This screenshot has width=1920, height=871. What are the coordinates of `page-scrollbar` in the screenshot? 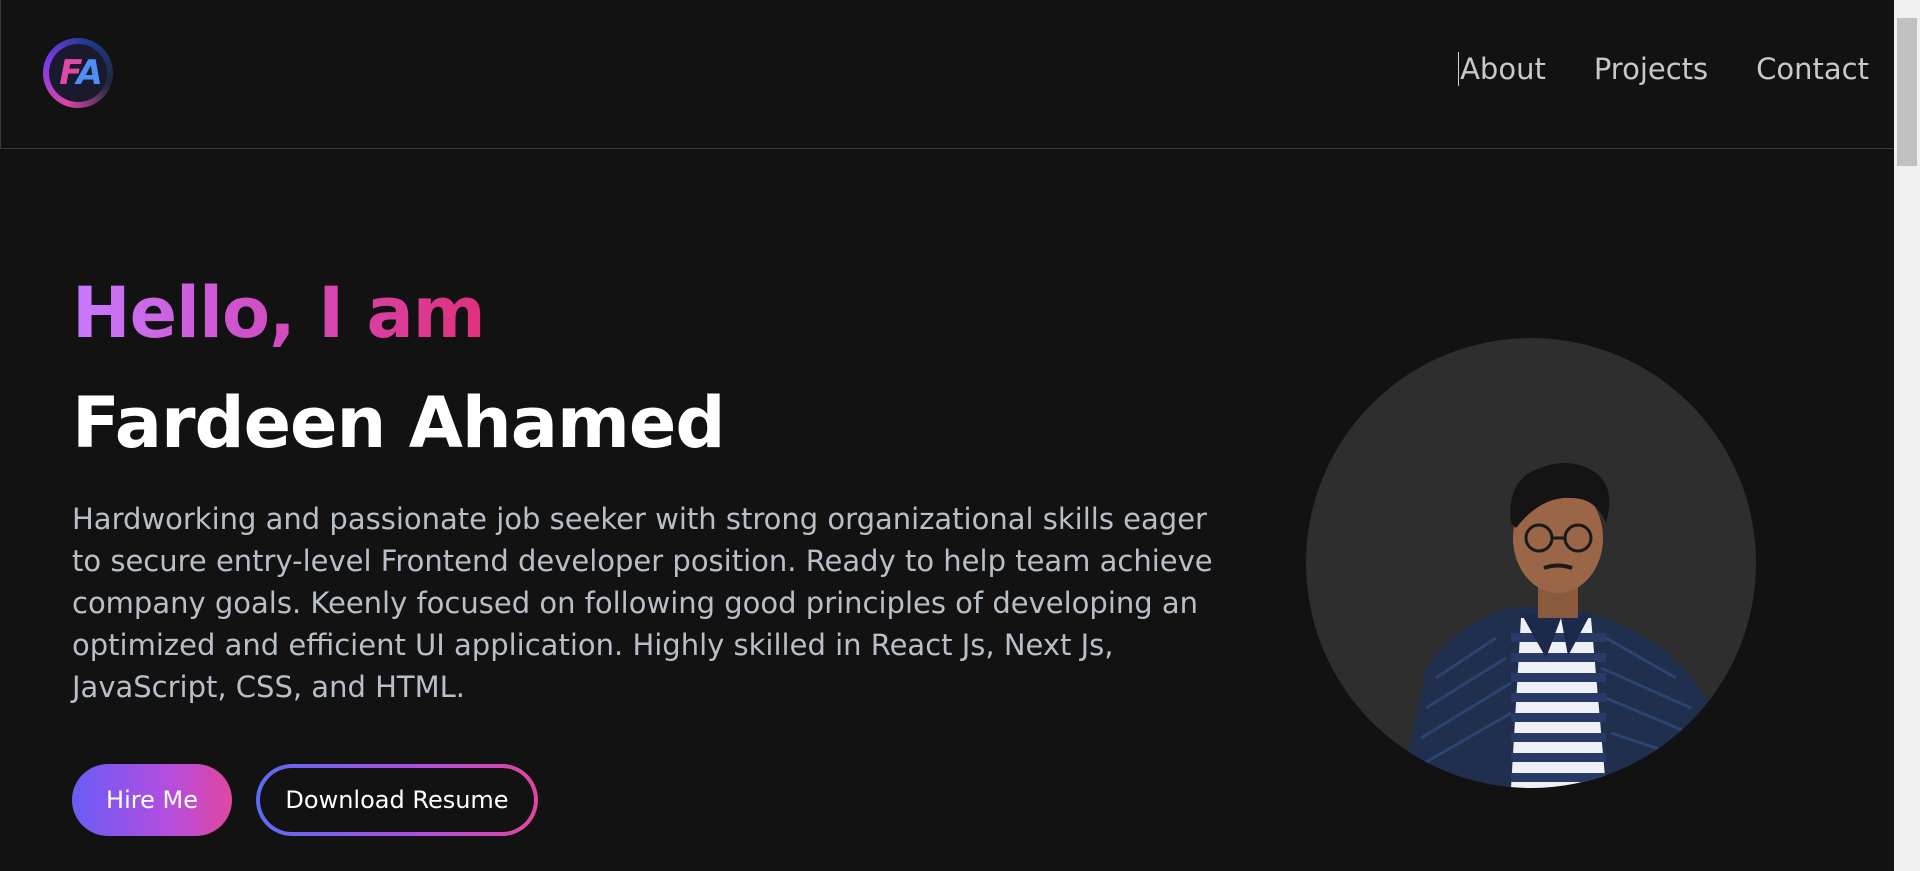 It's located at (1907, 435).